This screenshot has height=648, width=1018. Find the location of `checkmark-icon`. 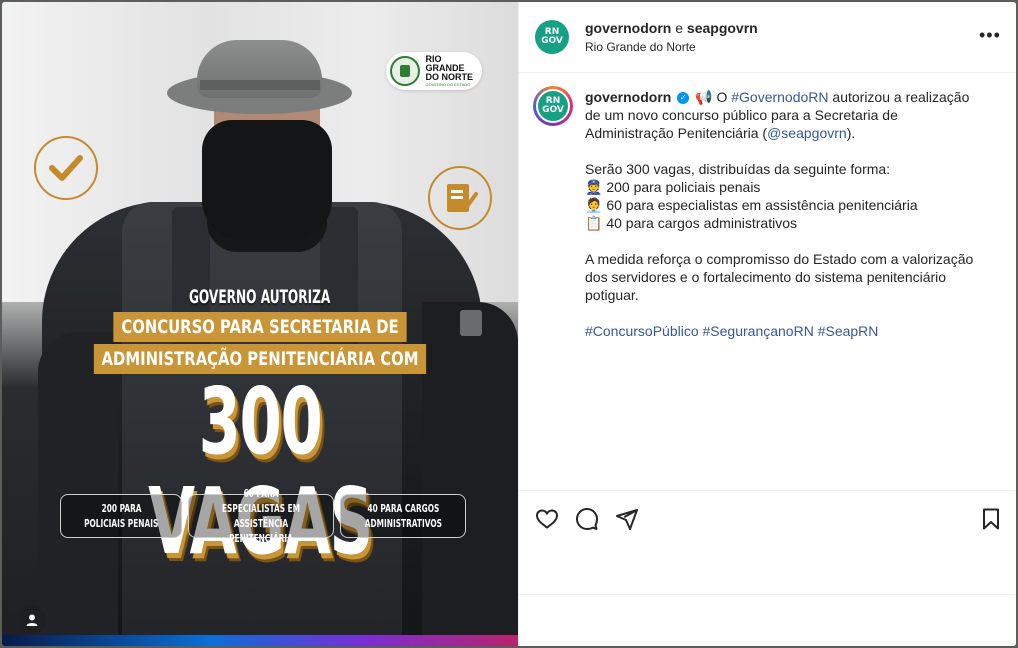

checkmark-icon is located at coordinates (66, 168).